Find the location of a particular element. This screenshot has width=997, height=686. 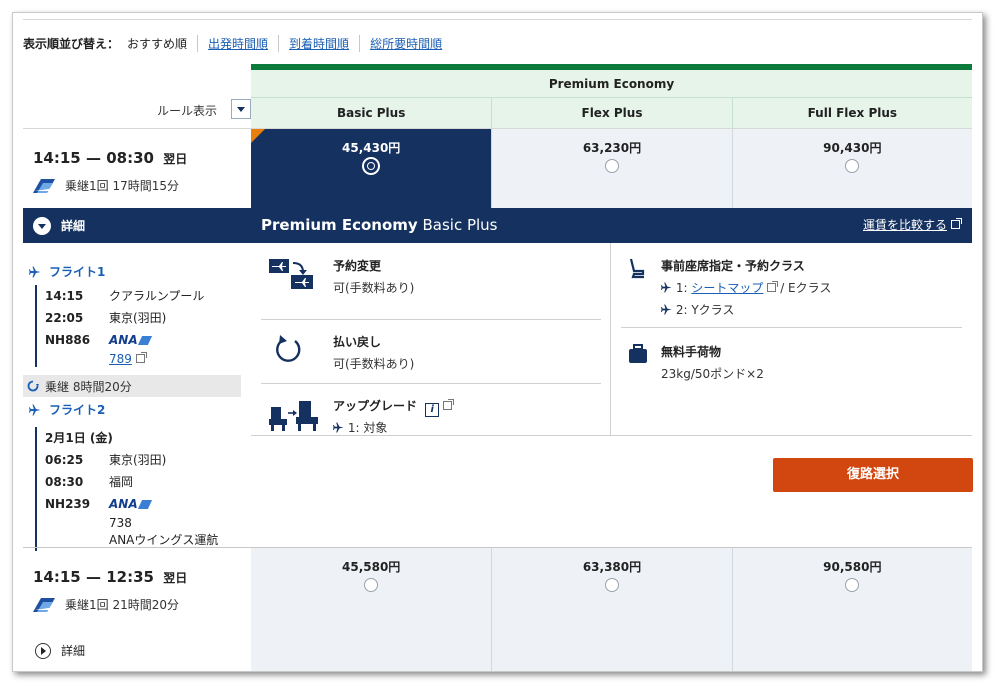

price-cell-basic-plus-selected: 45,430円 is located at coordinates (371, 168).